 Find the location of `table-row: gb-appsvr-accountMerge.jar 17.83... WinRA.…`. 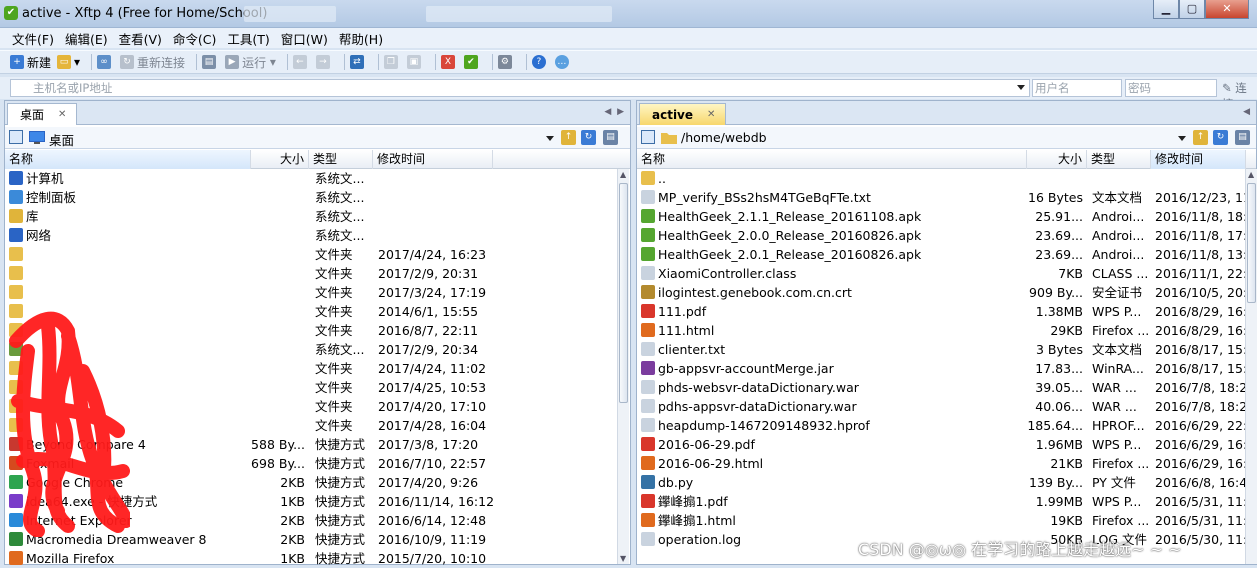

table-row: gb-appsvr-accountMerge.jar 17.83... WinRA.… is located at coordinates (946, 368).